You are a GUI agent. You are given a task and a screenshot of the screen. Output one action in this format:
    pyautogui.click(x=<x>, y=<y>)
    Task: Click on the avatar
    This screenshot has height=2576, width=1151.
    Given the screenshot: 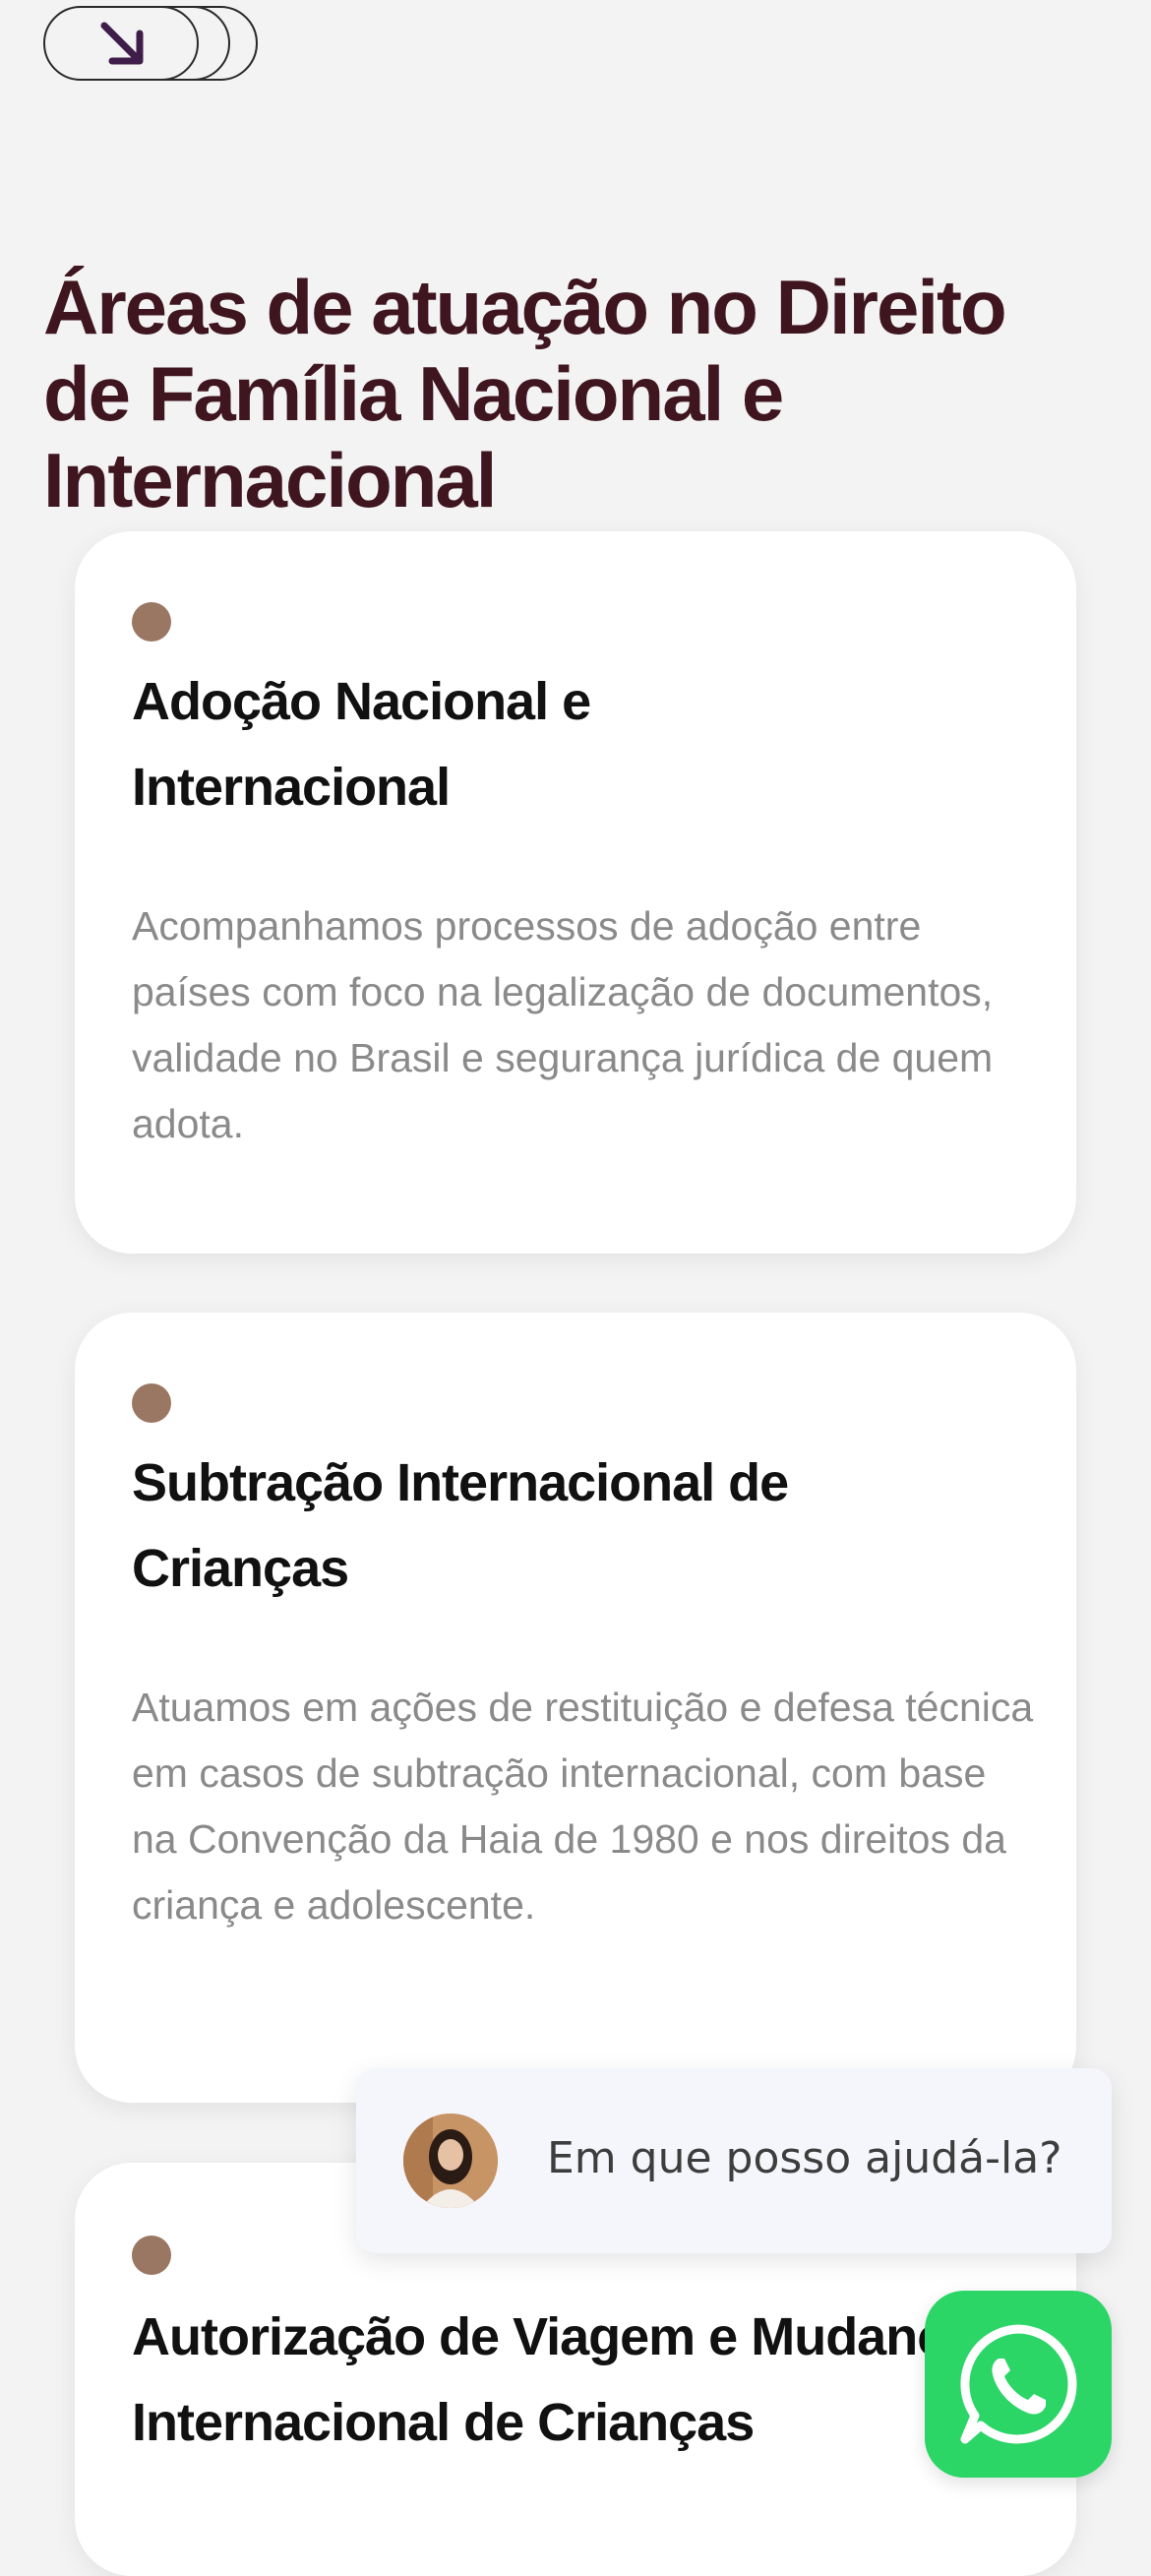 What is the action you would take?
    pyautogui.click(x=450, y=2161)
    